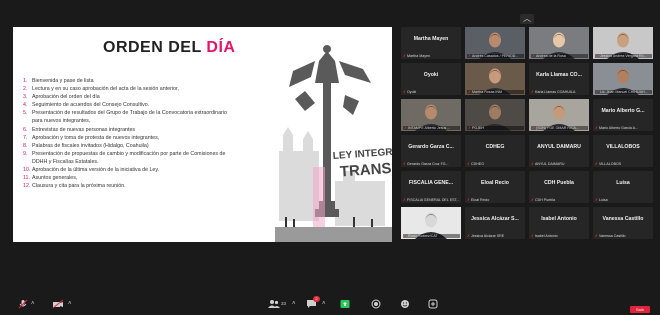  Describe the element at coordinates (431, 75) in the screenshot. I see `participant-name: Oyoki` at that location.